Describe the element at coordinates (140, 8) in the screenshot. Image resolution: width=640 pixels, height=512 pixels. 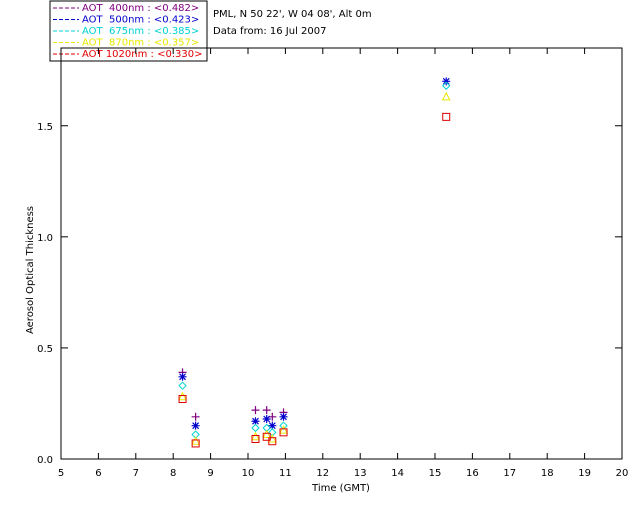
I see `legend-label: AOT 400nm : <0.482>` at that location.